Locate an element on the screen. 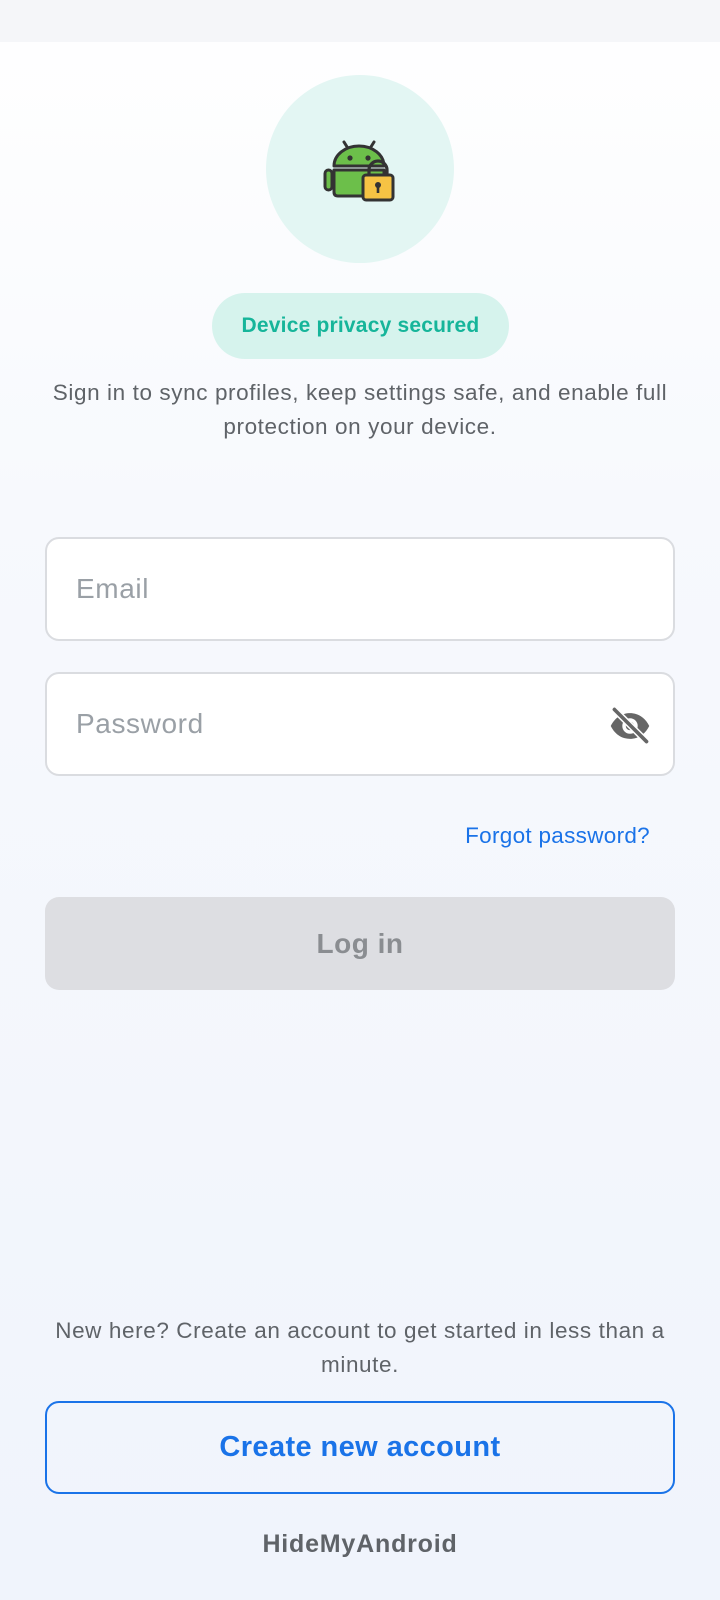 The height and width of the screenshot is (1600, 720). login-button-label: Log in is located at coordinates (360, 943).